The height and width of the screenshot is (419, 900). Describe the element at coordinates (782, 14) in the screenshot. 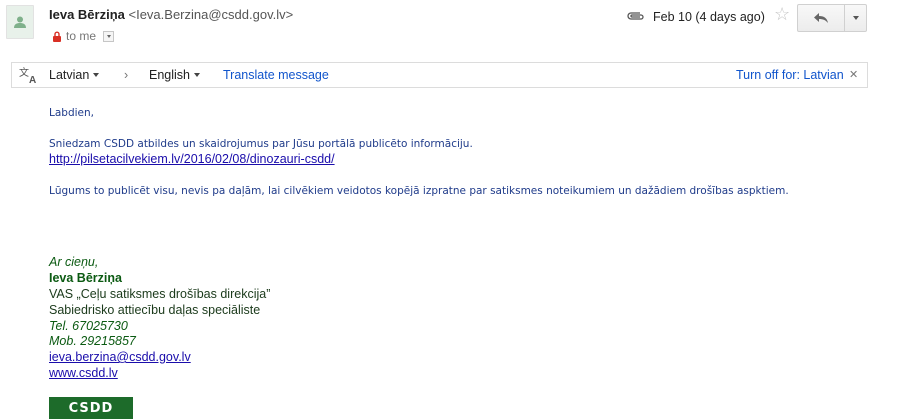

I see `star-icon: ☆` at that location.